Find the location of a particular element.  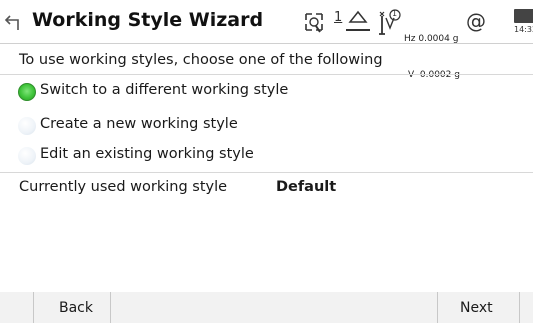

v-reading: V 0.0002 g is located at coordinates (434, 75).